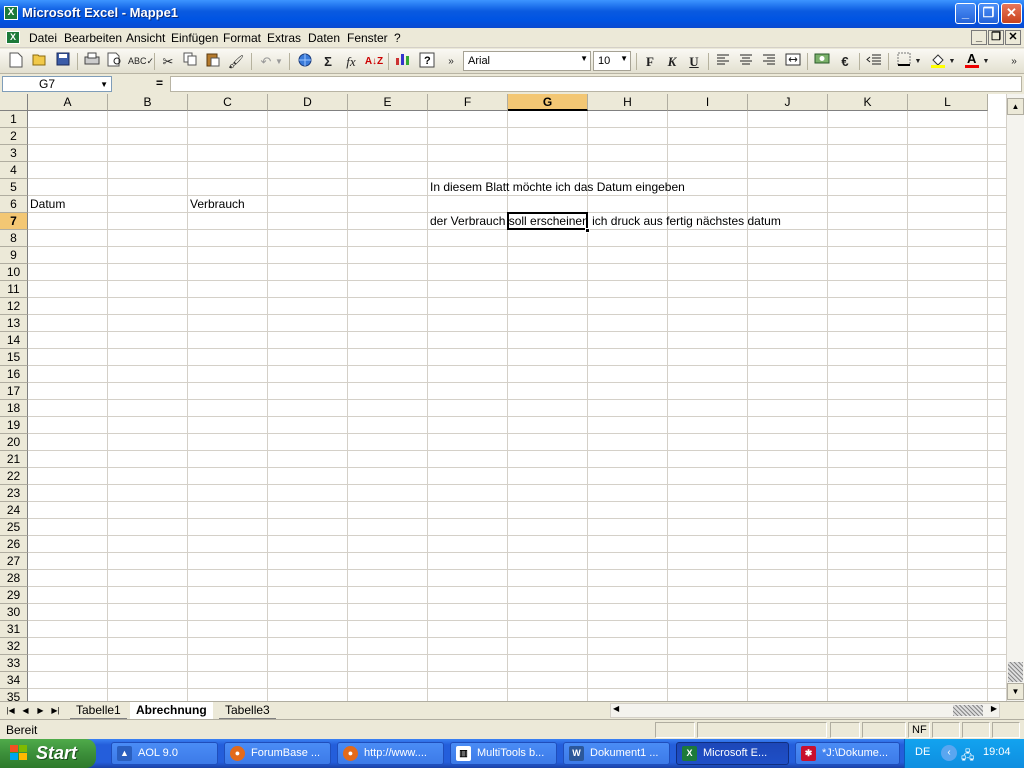 The height and width of the screenshot is (768, 1024). I want to click on row-header-35: 35, so click(14, 695).